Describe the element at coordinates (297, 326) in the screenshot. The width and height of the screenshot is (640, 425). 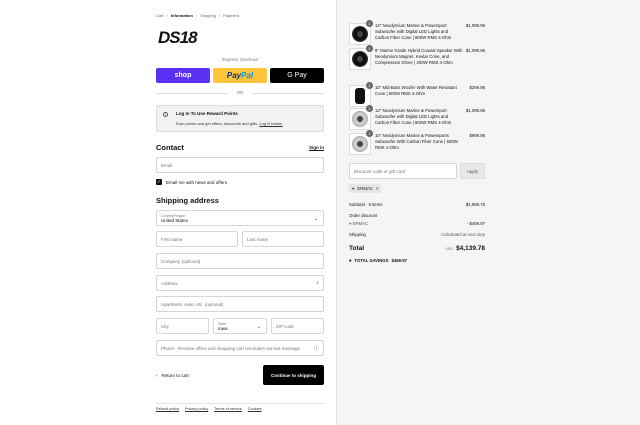
I see `zip-field: ZIP code` at that location.